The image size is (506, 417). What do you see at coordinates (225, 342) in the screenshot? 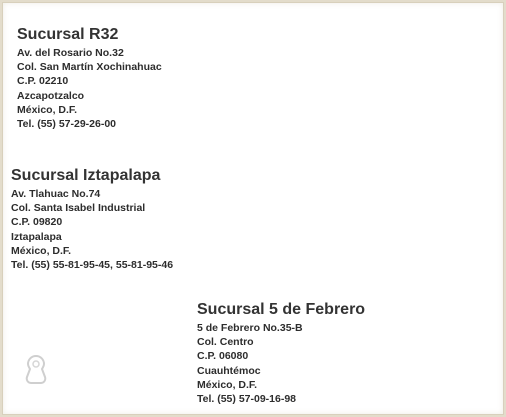
I see `branch-colony: Col. Centro` at bounding box center [225, 342].